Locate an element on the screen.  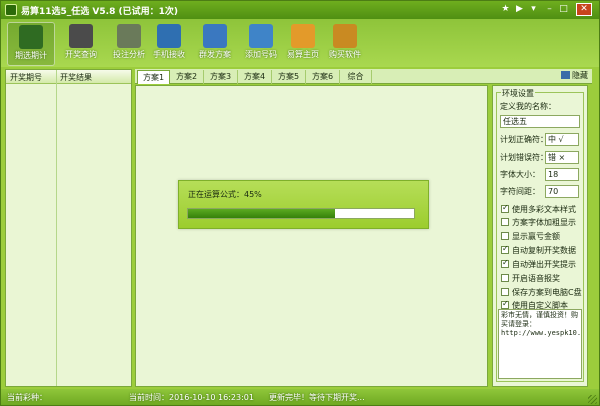
checkbox-show-profit: 显示赢亏金额 is located at coordinates (530, 236).